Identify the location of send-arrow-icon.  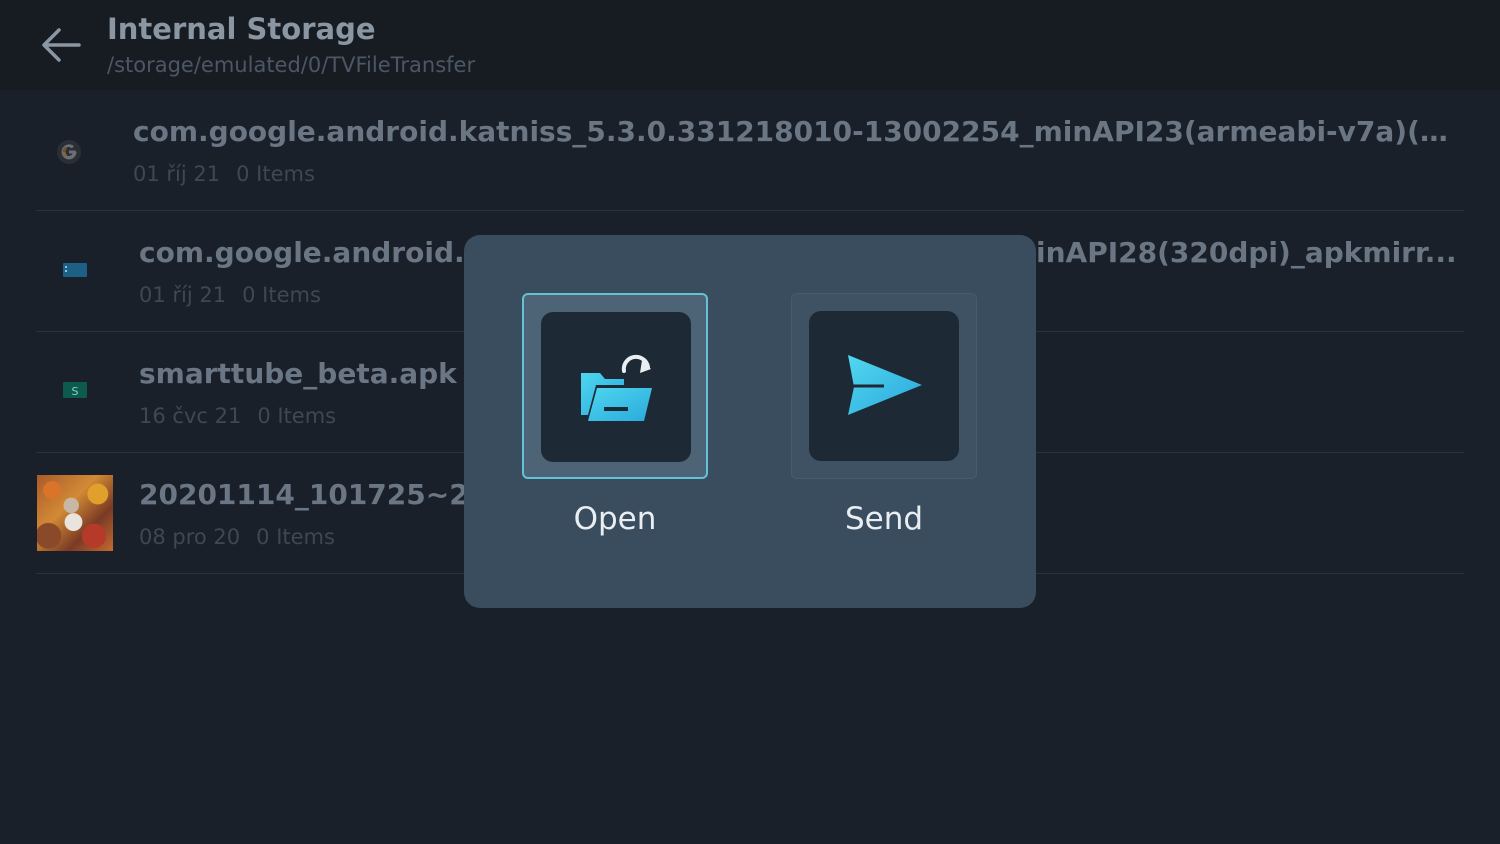
(885, 385).